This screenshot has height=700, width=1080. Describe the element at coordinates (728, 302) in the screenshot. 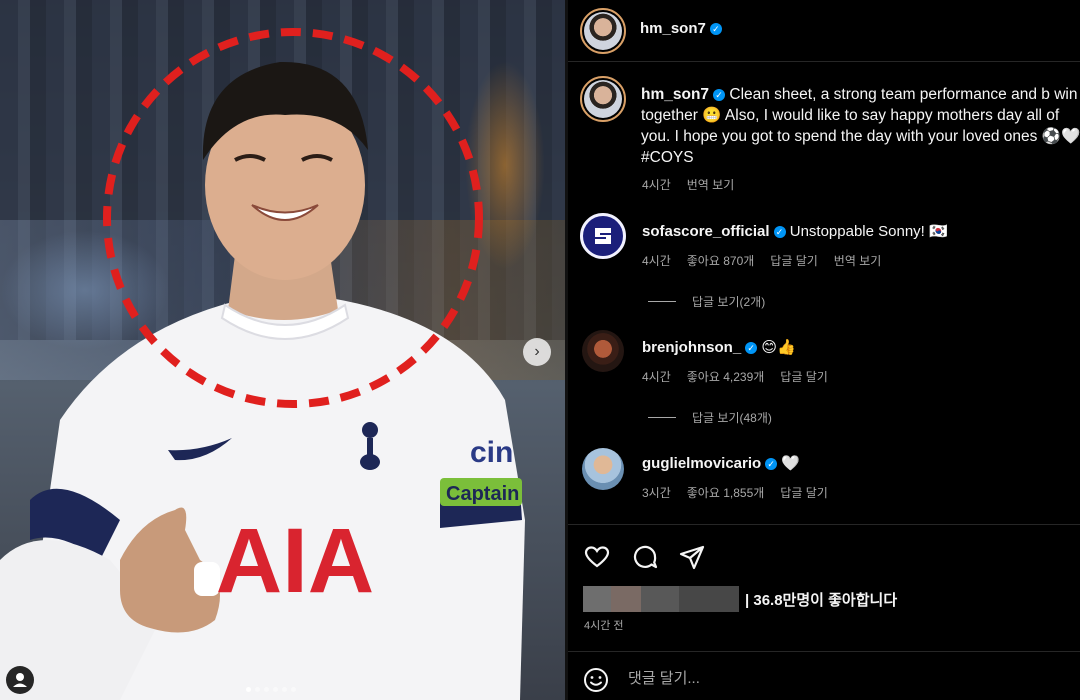

I see `view-replies-label: 답글 보기(2개)` at that location.